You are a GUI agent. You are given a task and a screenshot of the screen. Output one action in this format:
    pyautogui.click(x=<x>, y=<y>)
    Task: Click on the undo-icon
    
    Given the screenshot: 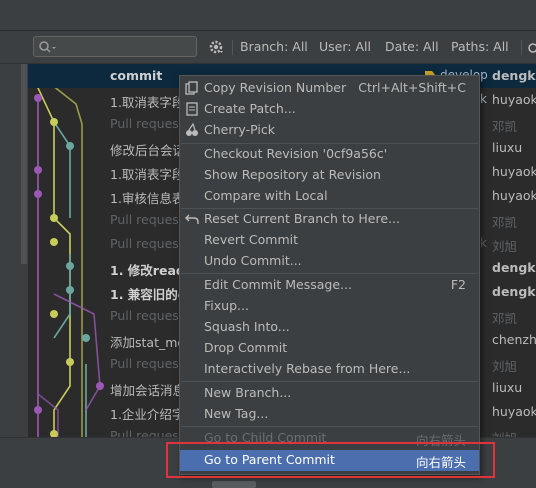 What is the action you would take?
    pyautogui.click(x=192, y=219)
    